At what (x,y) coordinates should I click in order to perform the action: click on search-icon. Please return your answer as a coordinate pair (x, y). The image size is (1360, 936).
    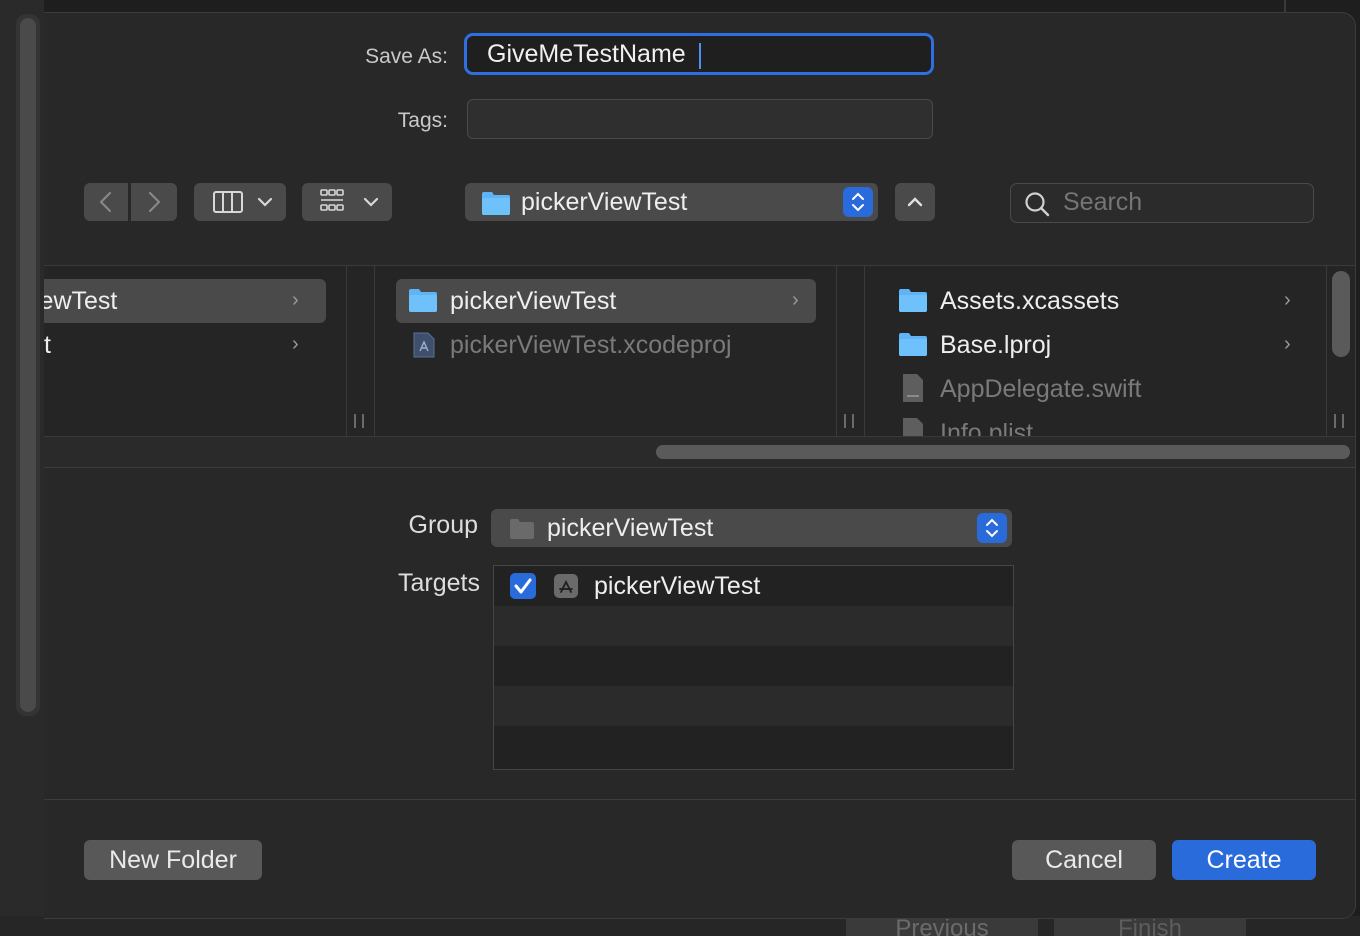
    Looking at the image, I should click on (1037, 204).